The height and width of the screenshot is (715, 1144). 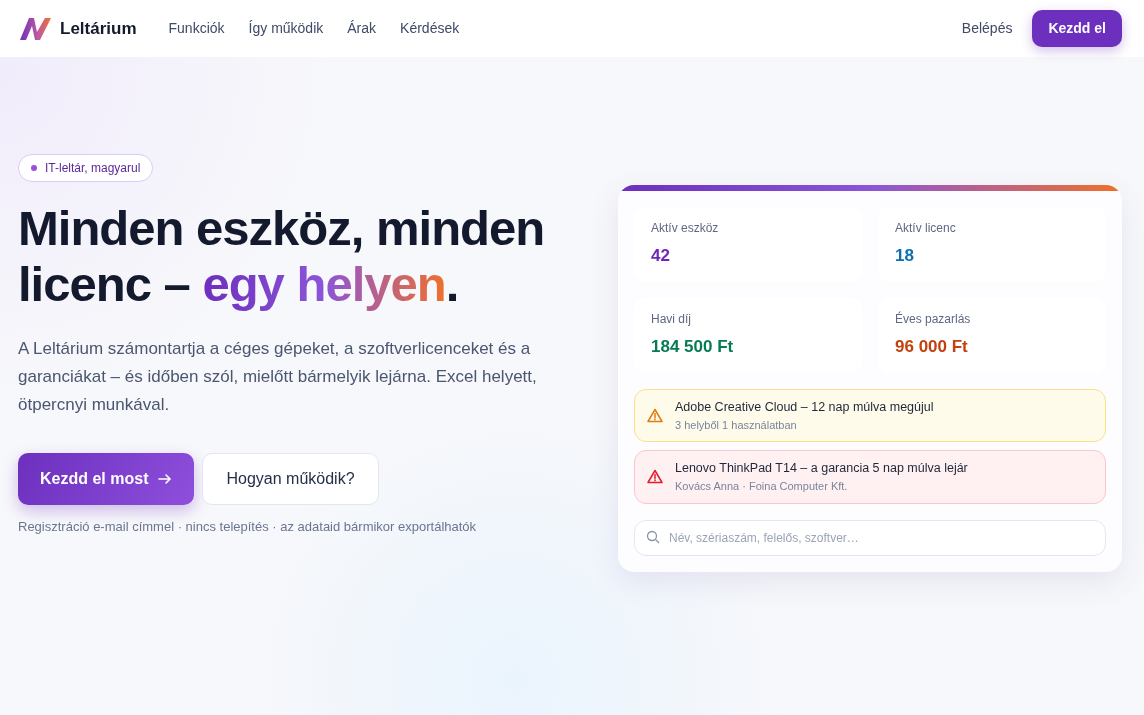 What do you see at coordinates (821, 469) in the screenshot?
I see `alert-title: Lenovo ThinkPad T14 – a garancia 5 nap múlva lejár` at bounding box center [821, 469].